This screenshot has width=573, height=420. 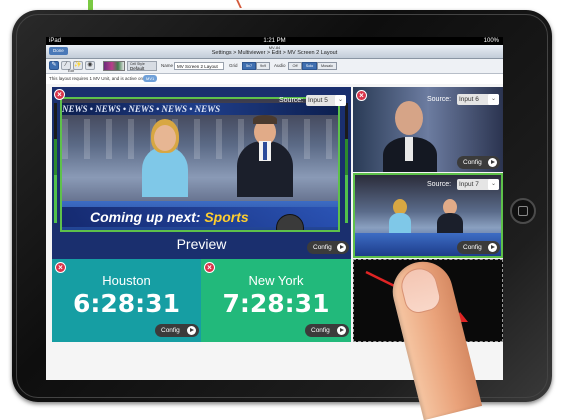 I want to click on news-banner: NEWS • NEWS • NEWS • NEWS • NEWS, so click(x=200, y=109).